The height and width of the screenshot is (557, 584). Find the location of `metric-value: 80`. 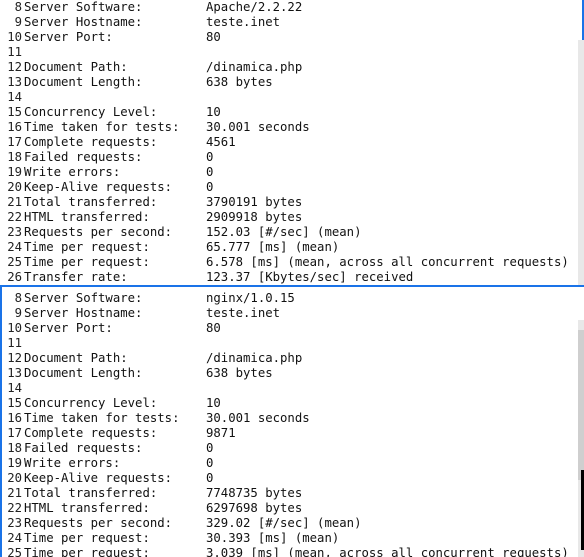

metric-value: 80 is located at coordinates (213, 37).